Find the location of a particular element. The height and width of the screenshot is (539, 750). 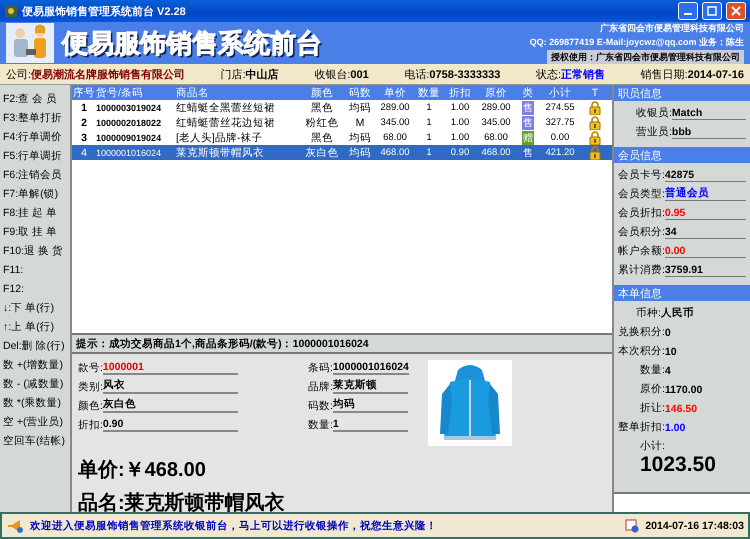

column-header: 颜色 is located at coordinates (322, 93).